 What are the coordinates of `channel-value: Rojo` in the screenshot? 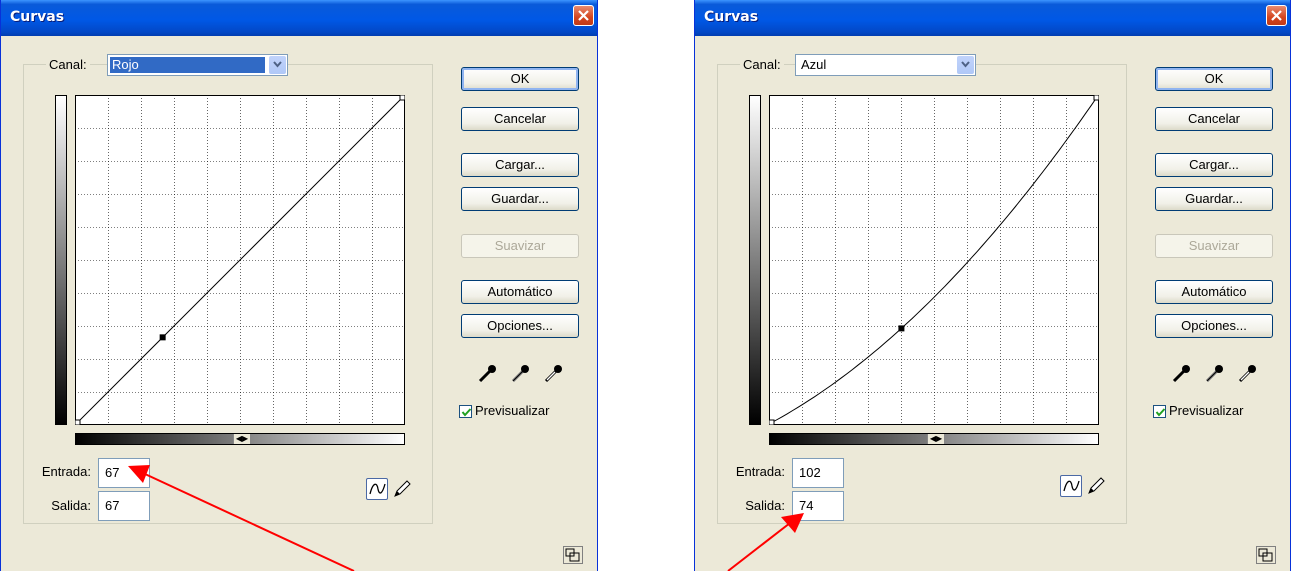 It's located at (187, 65).